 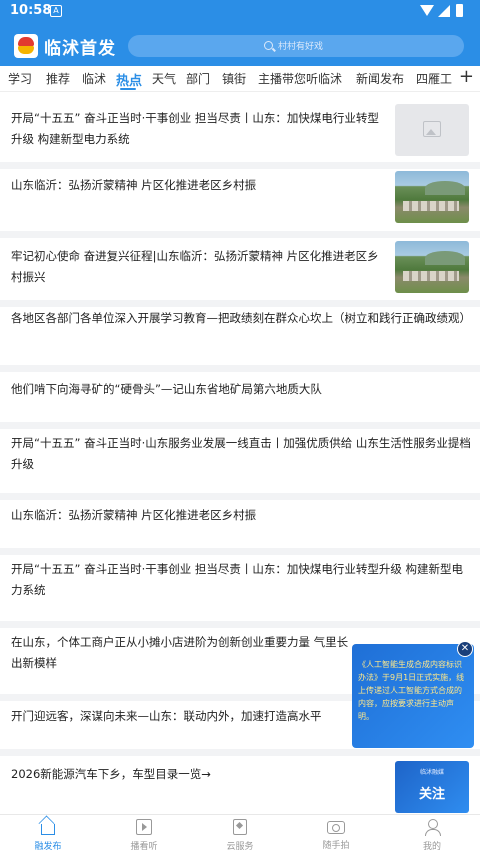 I want to click on tab-anchor: 主播带您听临沭, so click(x=300, y=78).